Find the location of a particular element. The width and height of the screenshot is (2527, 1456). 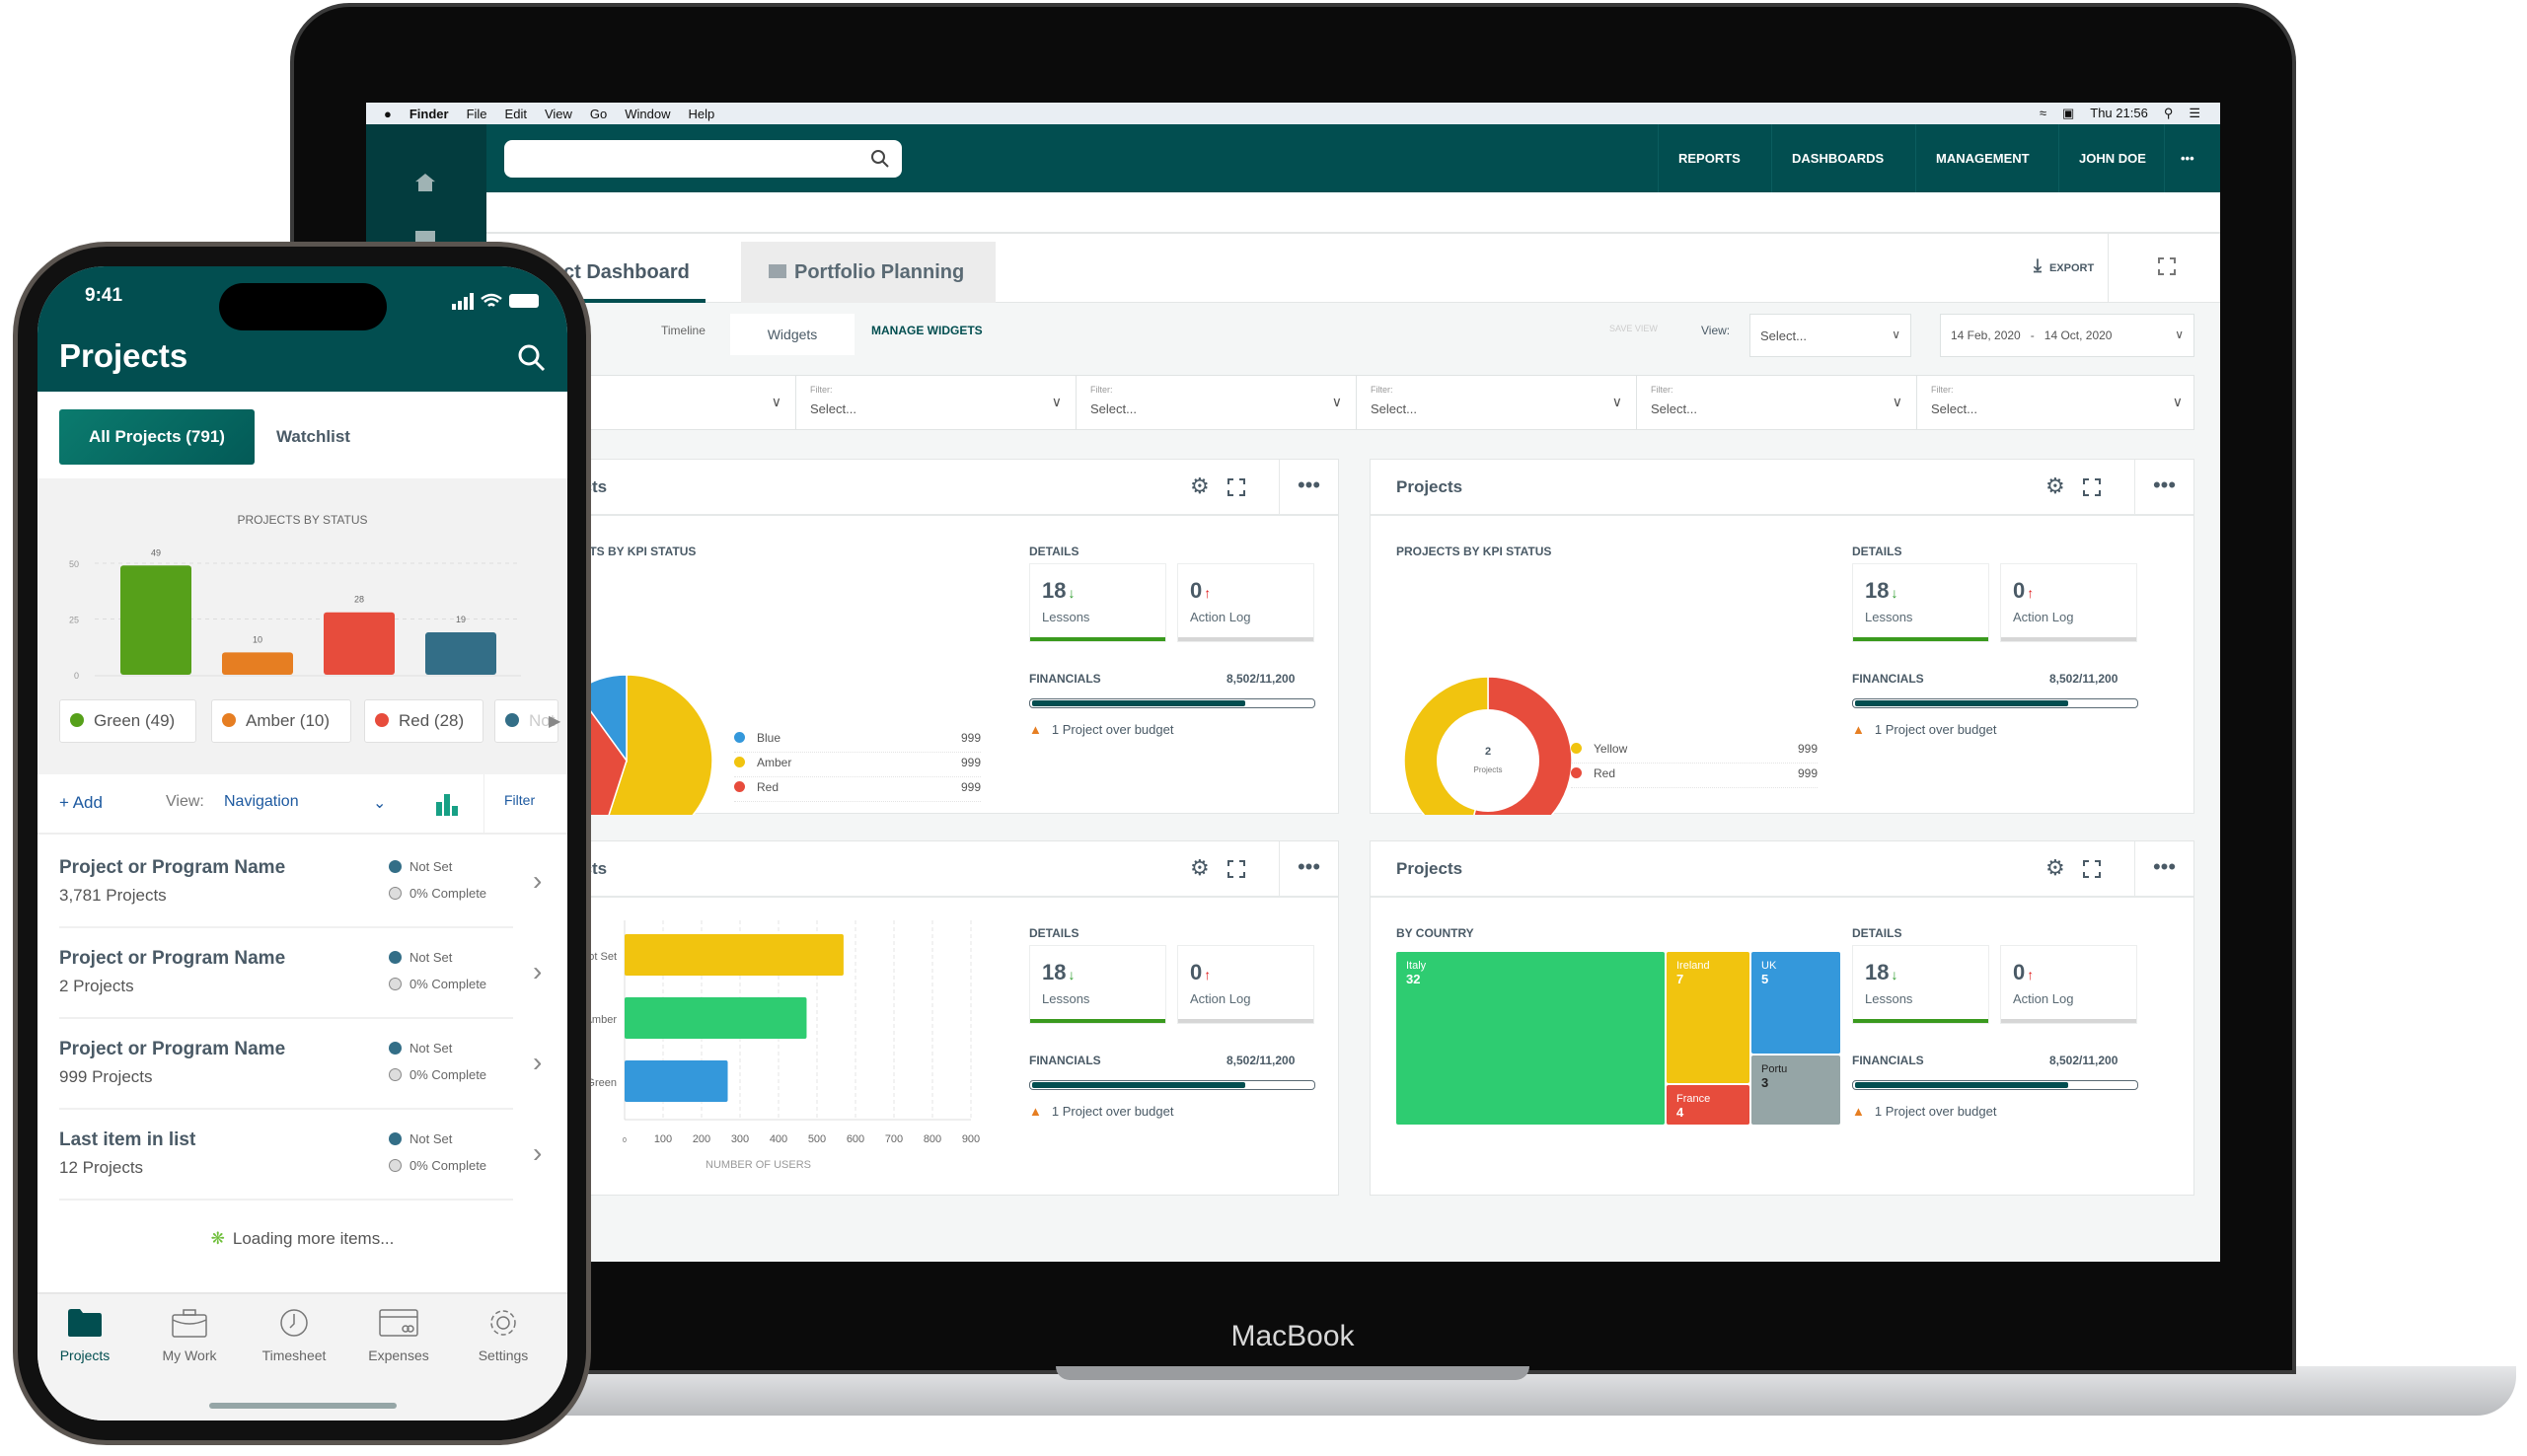

bar-value-label: 19 is located at coordinates (461, 619).